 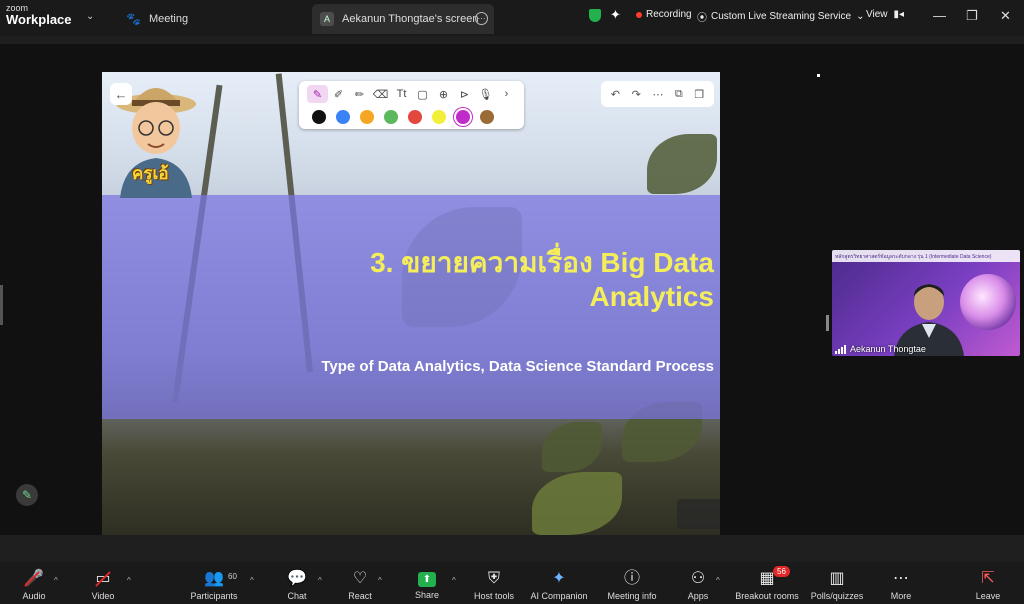 What do you see at coordinates (632, 596) in the screenshot?
I see `meeting-info-label: Meeting info` at bounding box center [632, 596].